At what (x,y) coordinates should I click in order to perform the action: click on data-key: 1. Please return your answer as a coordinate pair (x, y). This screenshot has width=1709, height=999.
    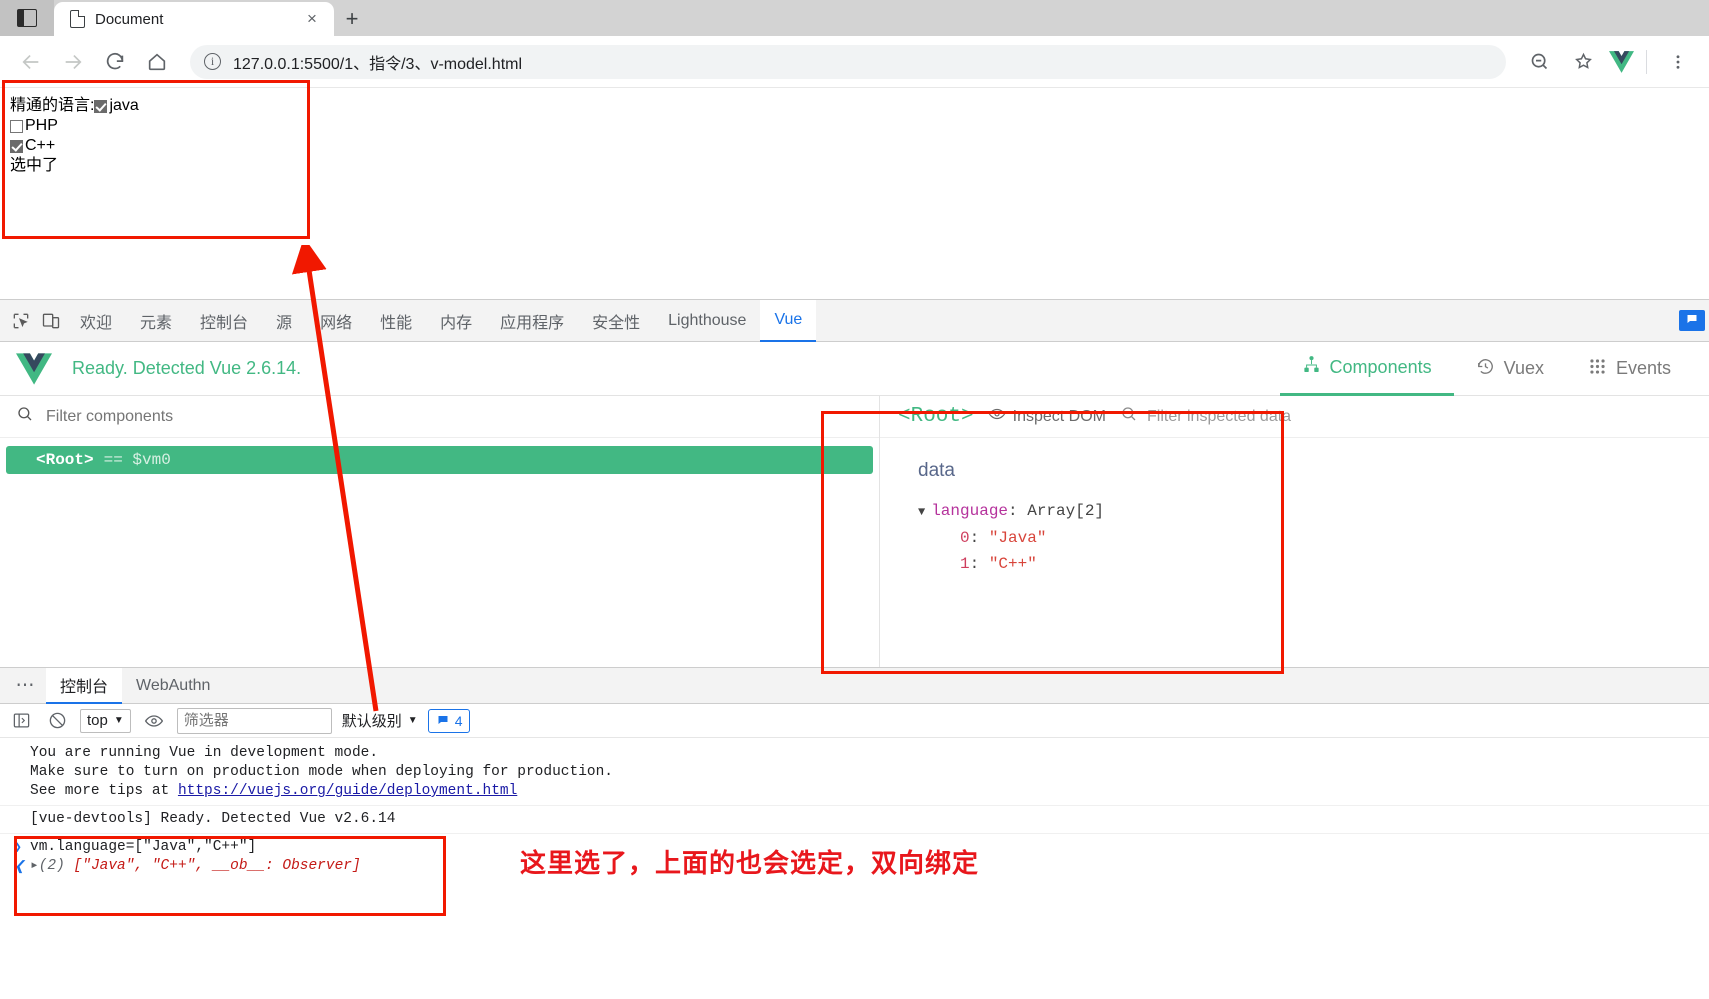
    Looking at the image, I should click on (965, 564).